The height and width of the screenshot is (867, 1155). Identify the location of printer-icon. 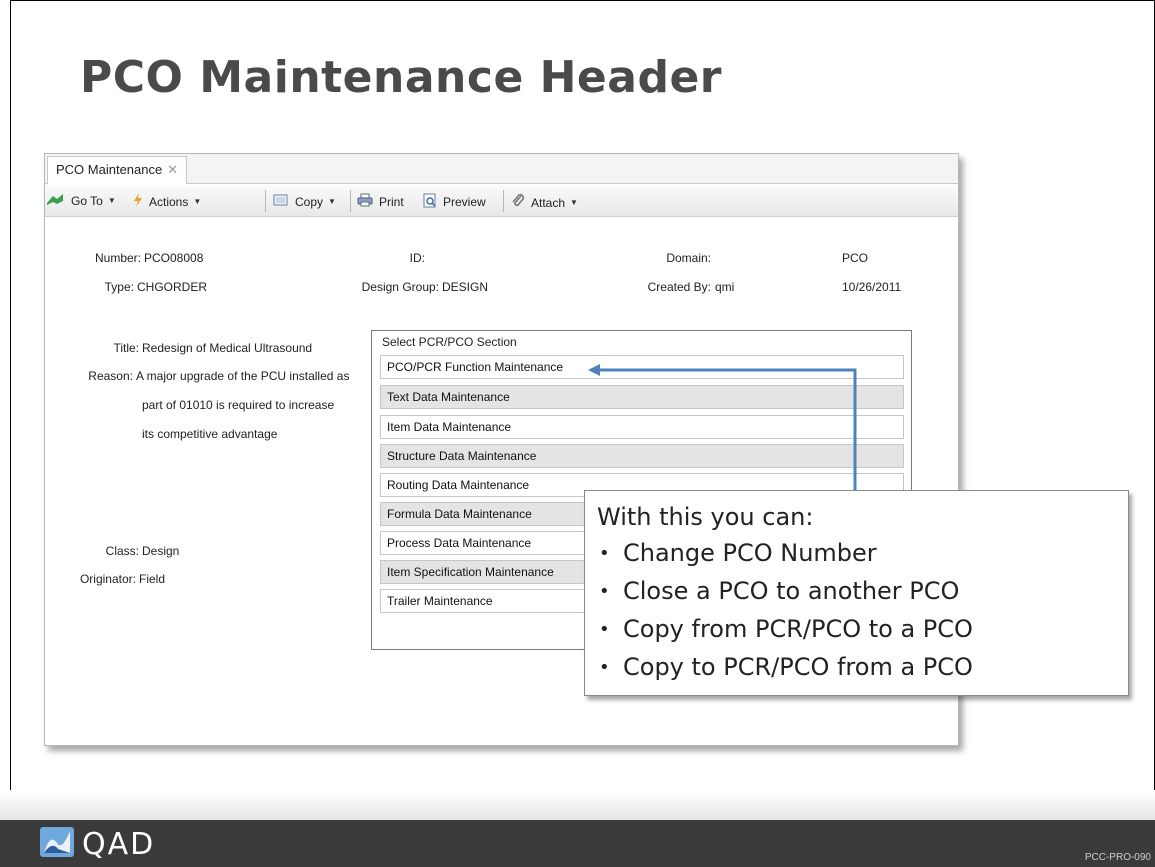
(365, 201).